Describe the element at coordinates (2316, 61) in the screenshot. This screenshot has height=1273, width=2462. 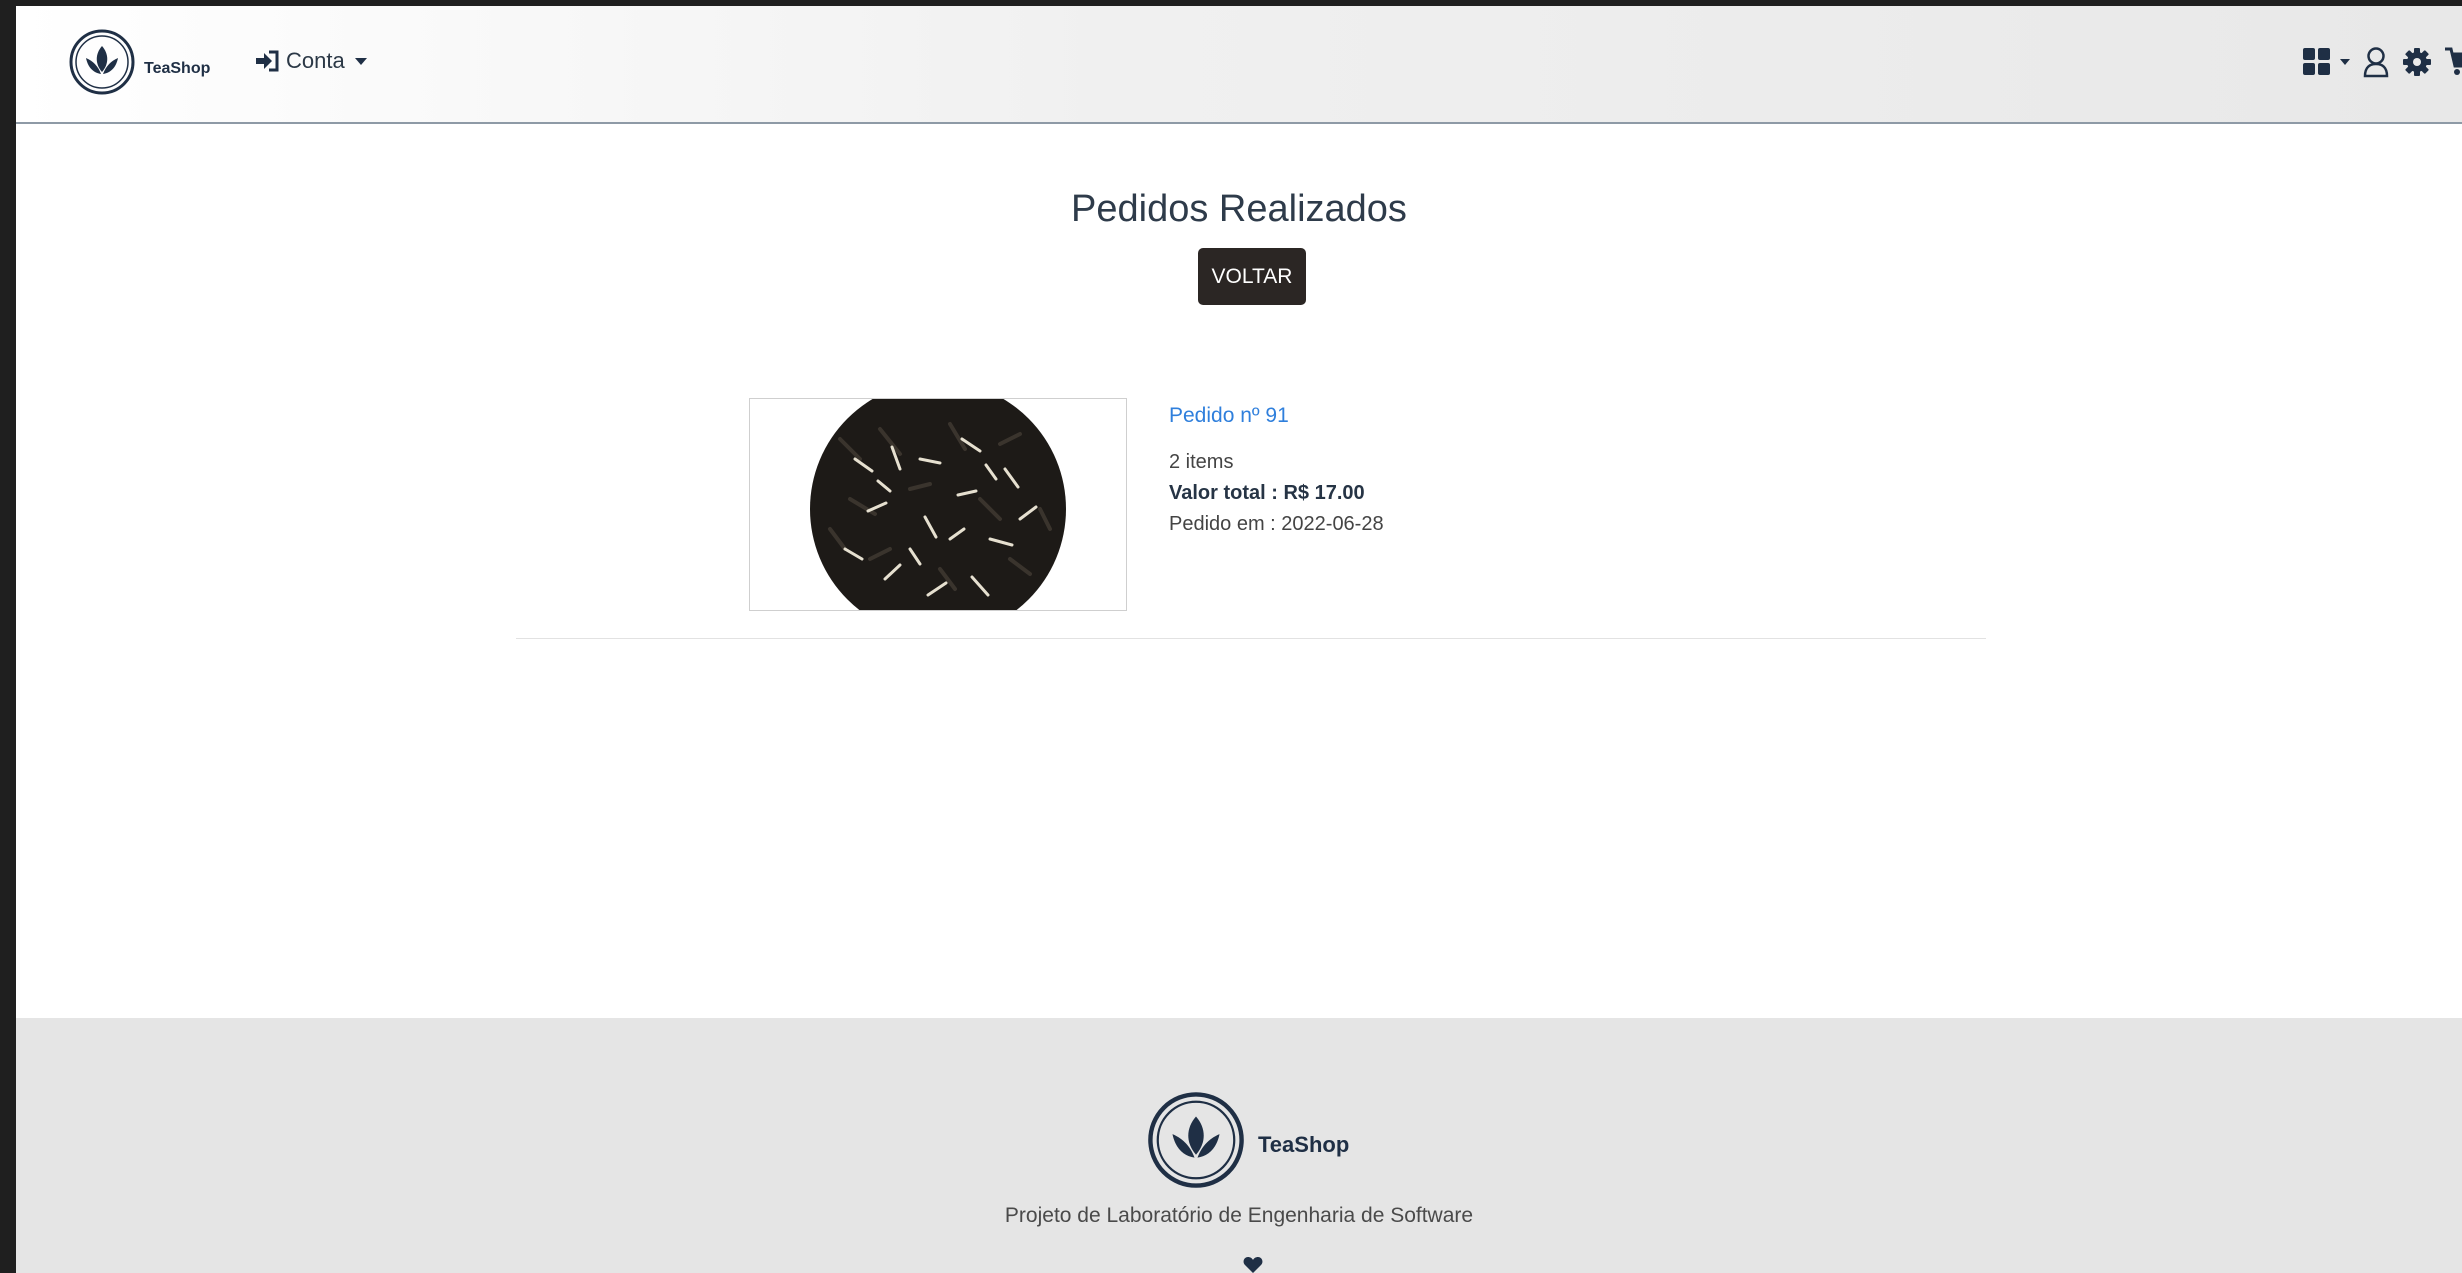
I see `grid-icon` at that location.